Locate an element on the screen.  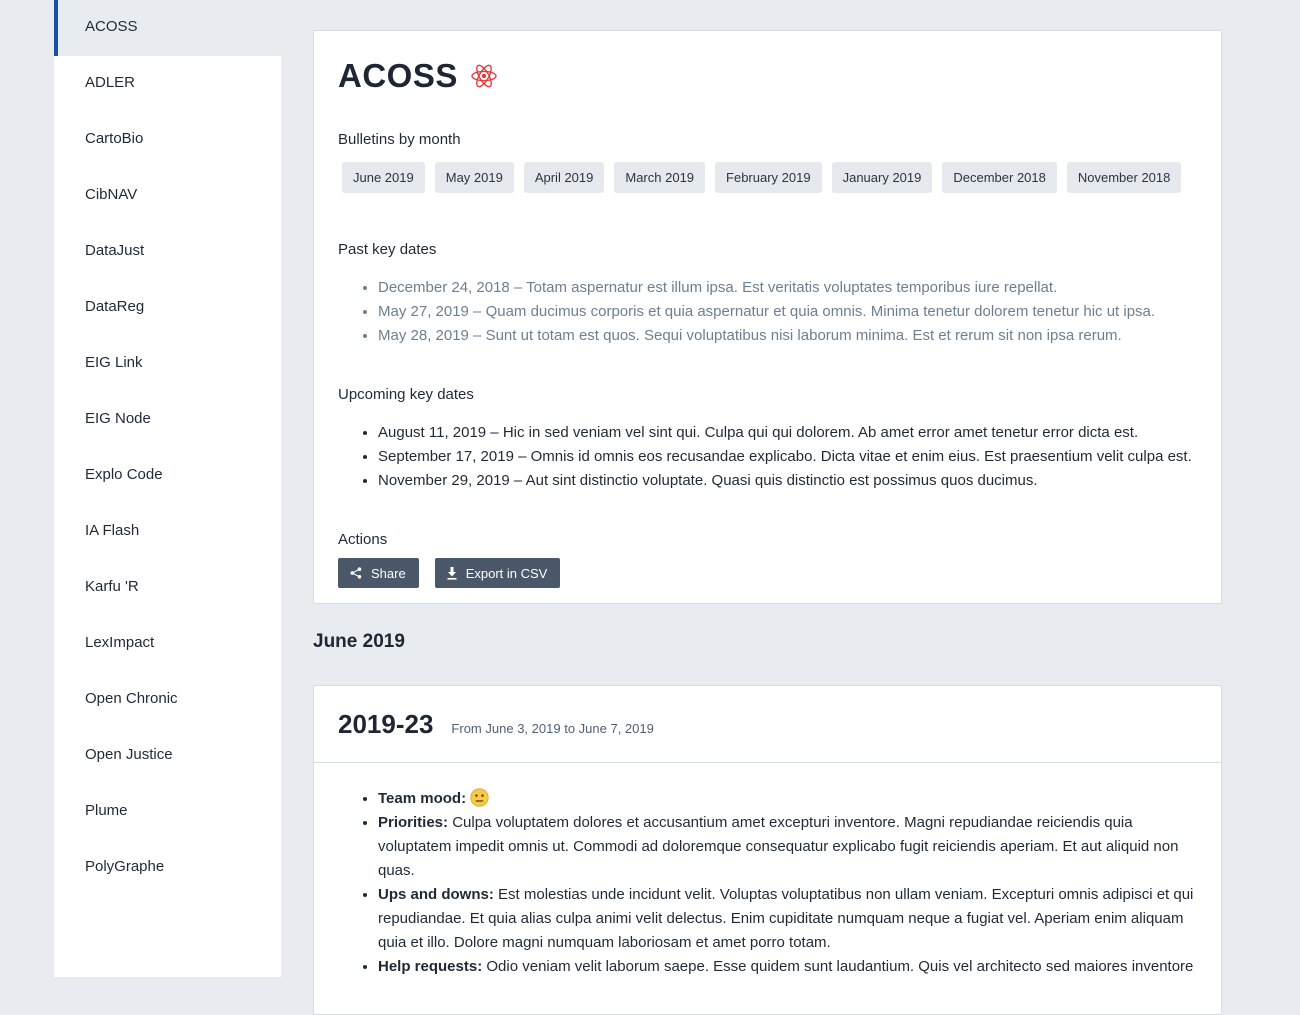
month-chip: February 2019 is located at coordinates (768, 177).